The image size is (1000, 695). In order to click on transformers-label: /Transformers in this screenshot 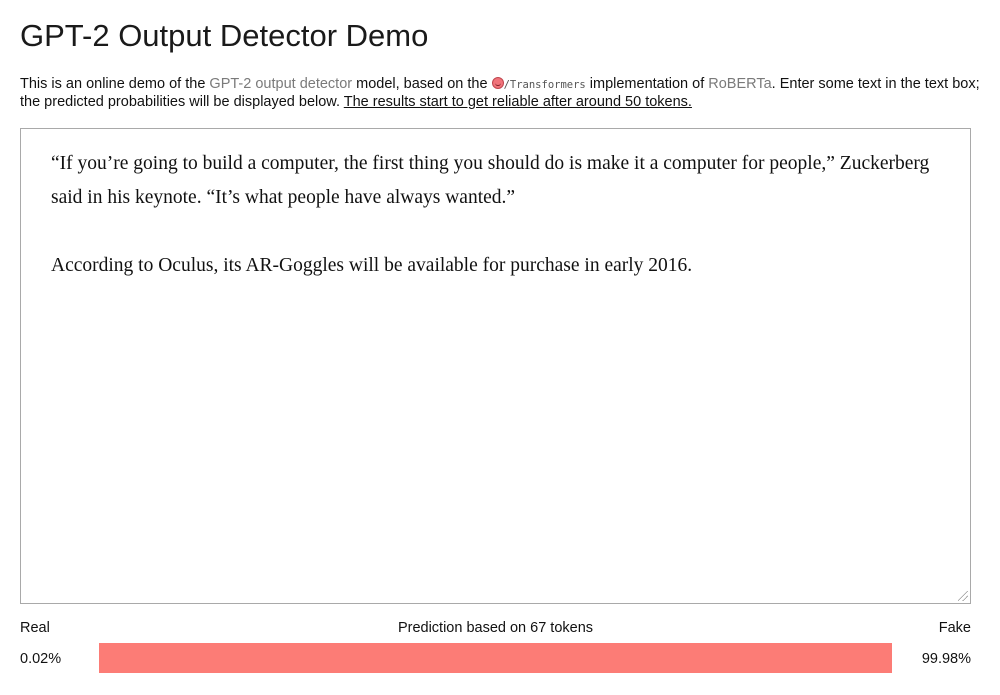, I will do `click(544, 85)`.